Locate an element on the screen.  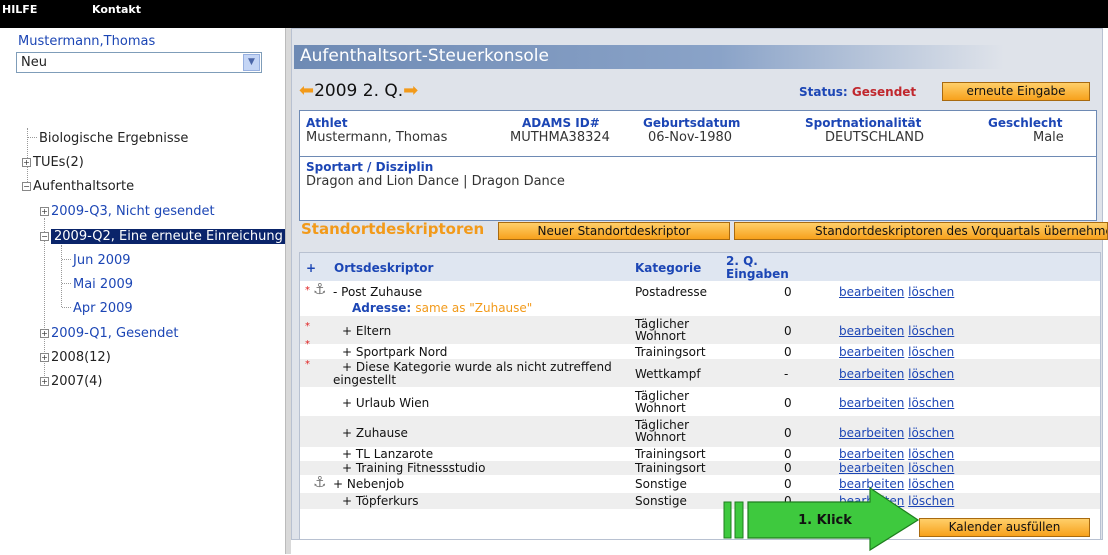
descriptor-name: - Post Zuhause is located at coordinates (377, 292).